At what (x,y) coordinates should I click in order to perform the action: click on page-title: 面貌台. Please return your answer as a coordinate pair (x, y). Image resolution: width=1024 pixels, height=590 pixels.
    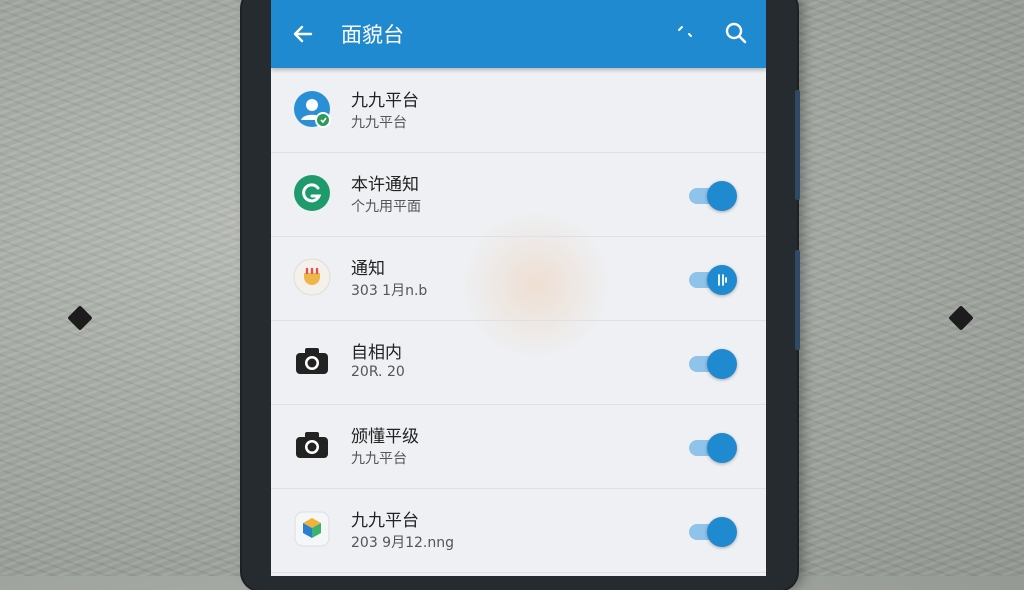
    Looking at the image, I should click on (372, 35).